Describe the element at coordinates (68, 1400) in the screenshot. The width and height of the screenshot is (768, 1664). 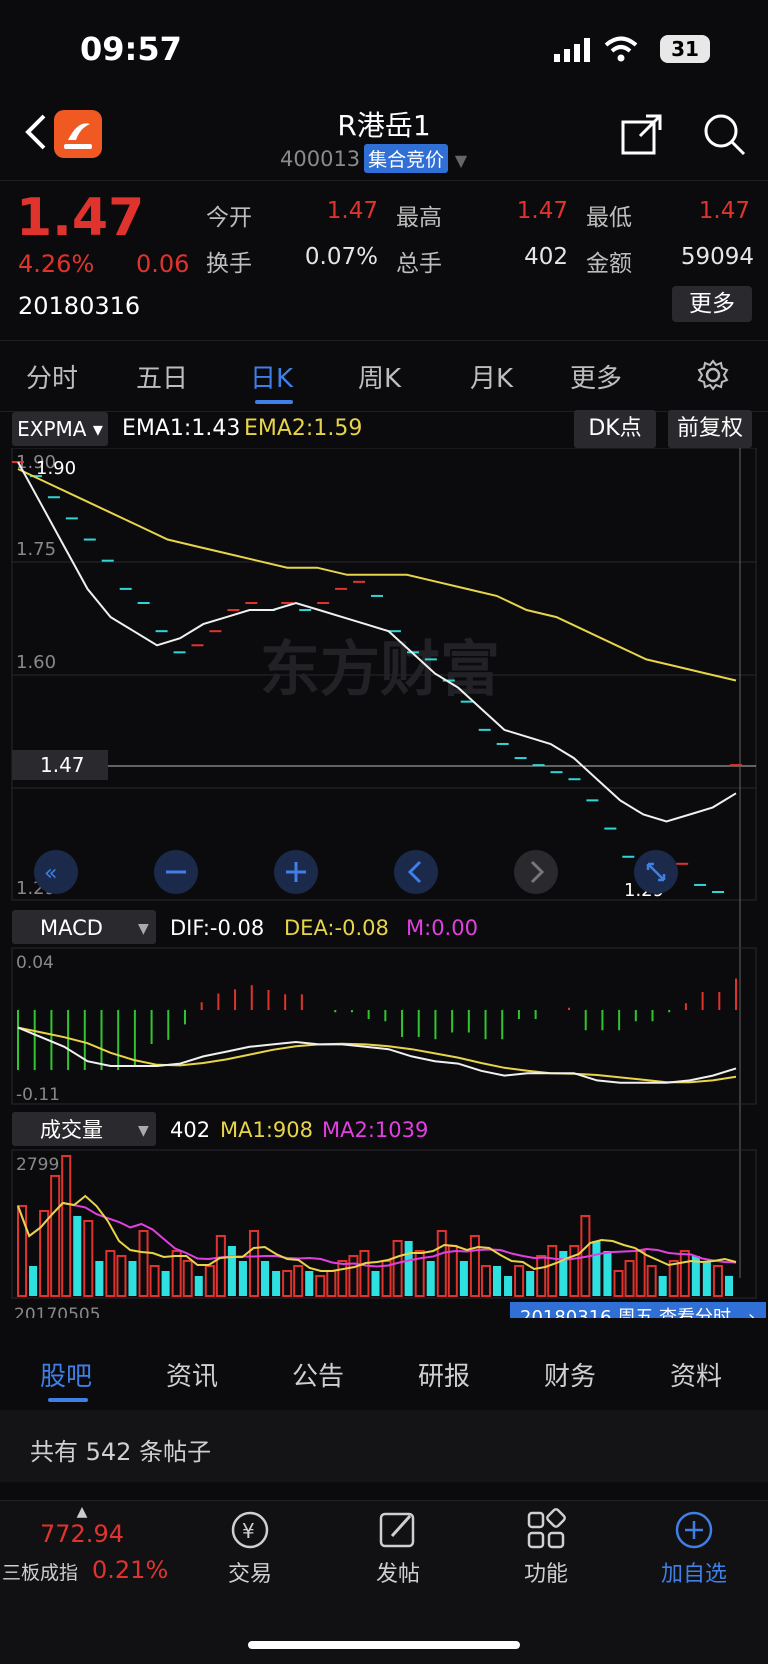
I see `active-tab-indicator` at that location.